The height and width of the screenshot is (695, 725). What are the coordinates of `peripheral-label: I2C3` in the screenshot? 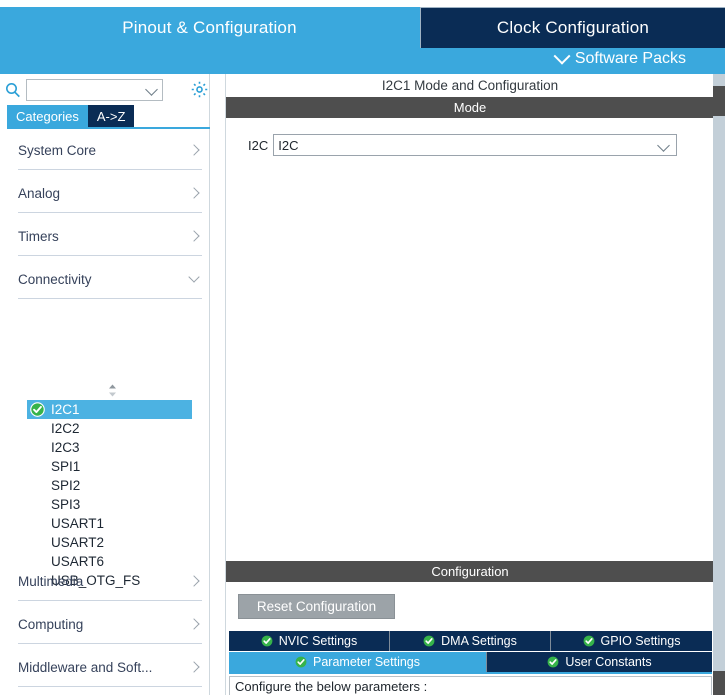 It's located at (65, 447).